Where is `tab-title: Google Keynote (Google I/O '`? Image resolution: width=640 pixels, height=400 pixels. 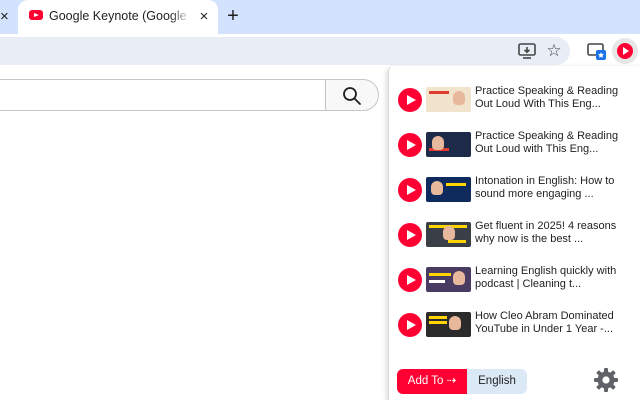
tab-title: Google Keynote (Google I/O ' is located at coordinates (120, 16).